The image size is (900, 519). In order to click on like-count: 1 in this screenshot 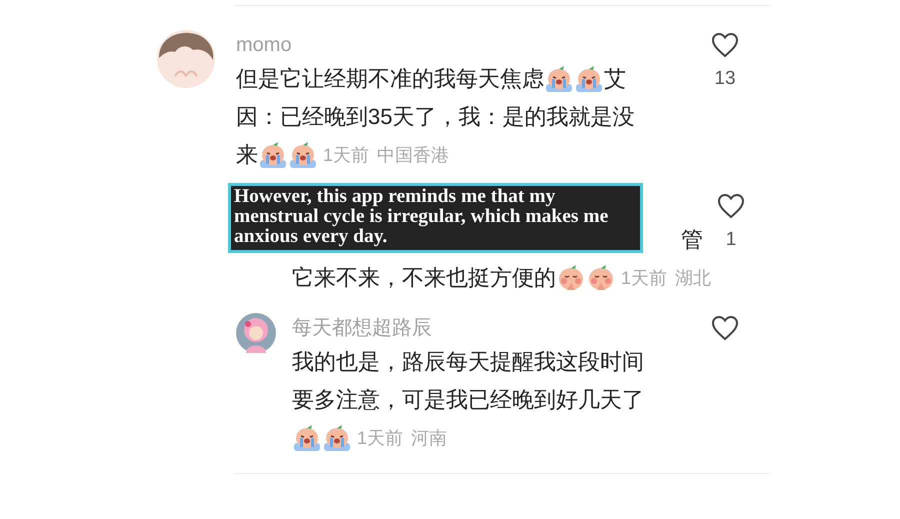, I will do `click(731, 239)`.